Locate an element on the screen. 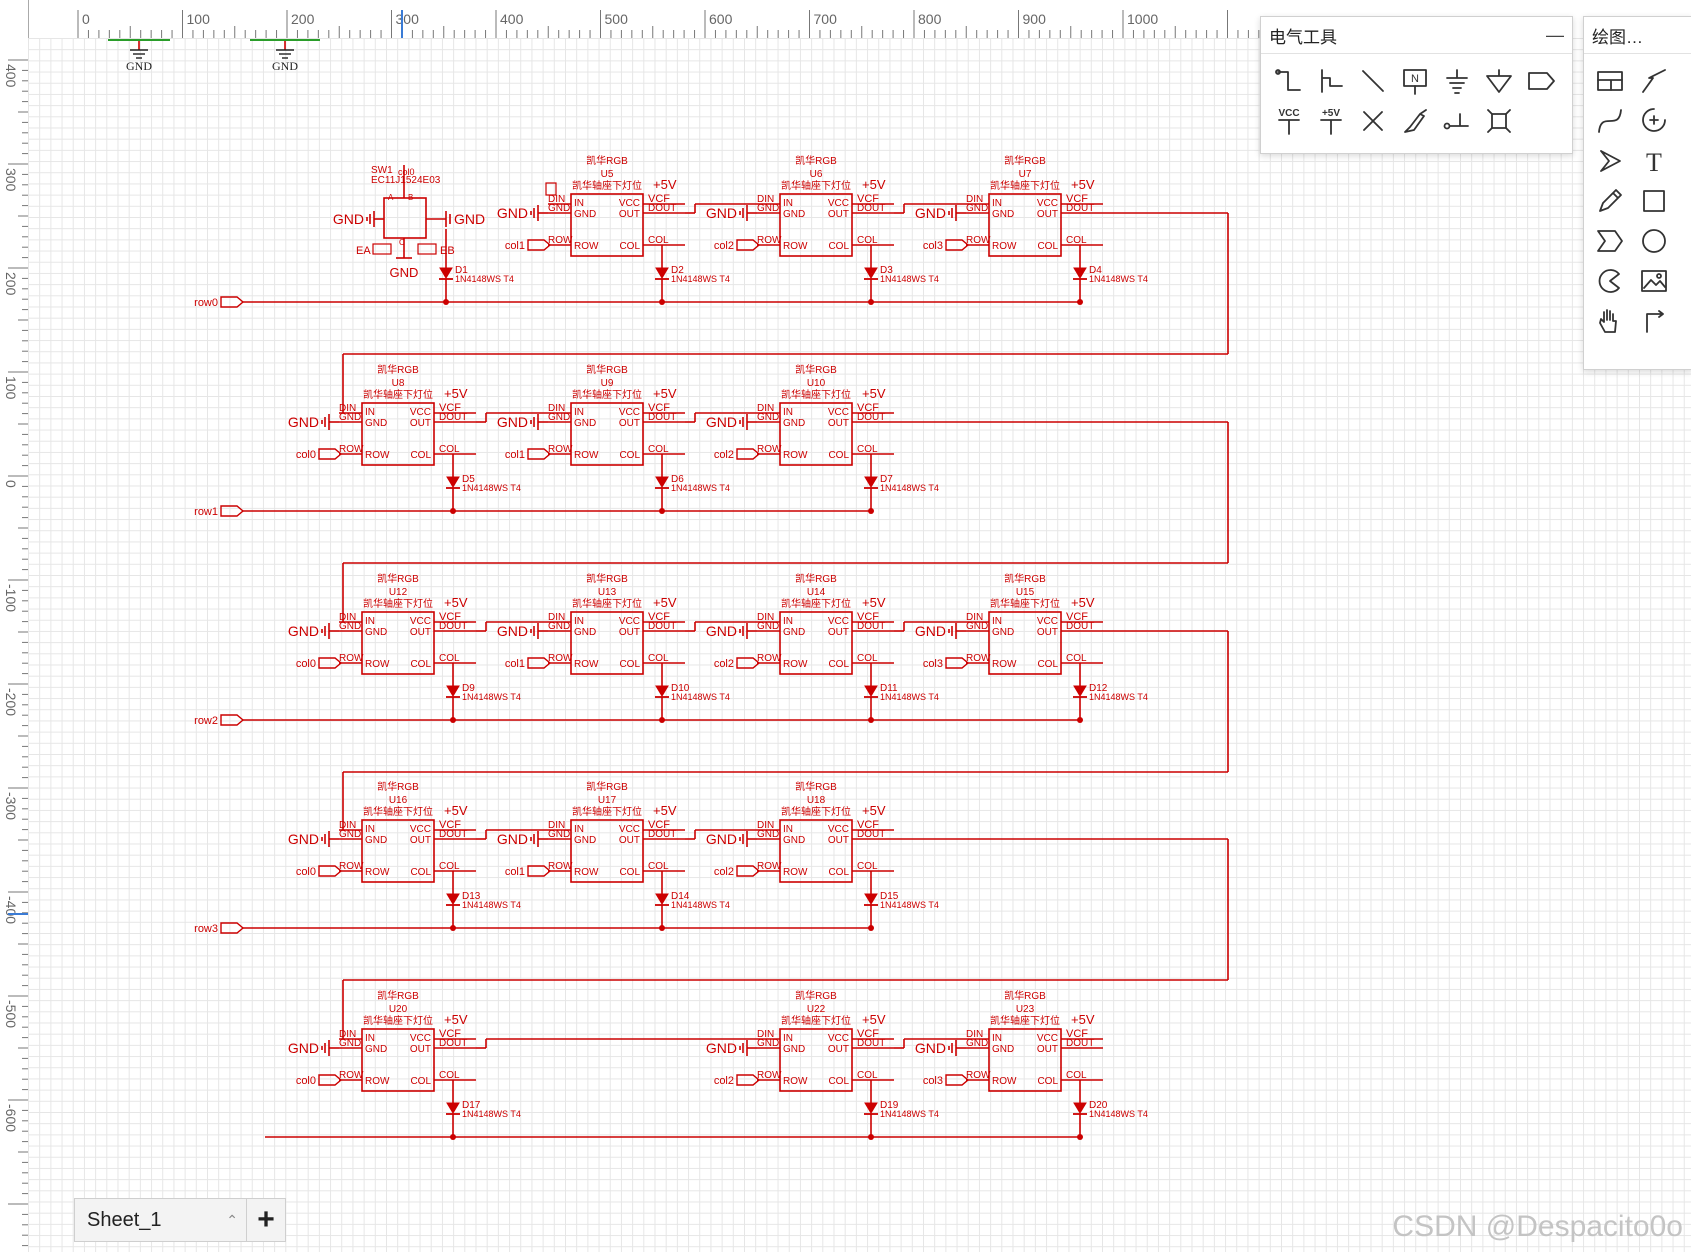 This screenshot has width=1691, height=1257. no-connect-icon-glyph is located at coordinates (1373, 121).